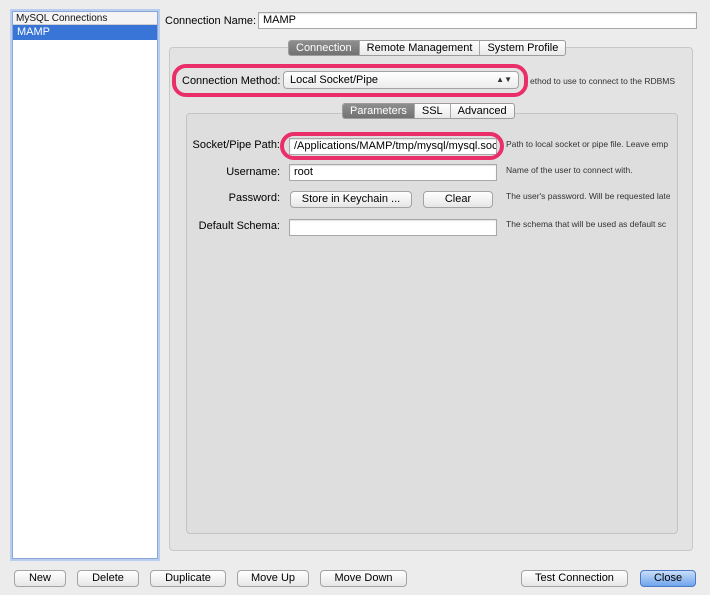  I want to click on tab-advanced: Advanced, so click(481, 111).